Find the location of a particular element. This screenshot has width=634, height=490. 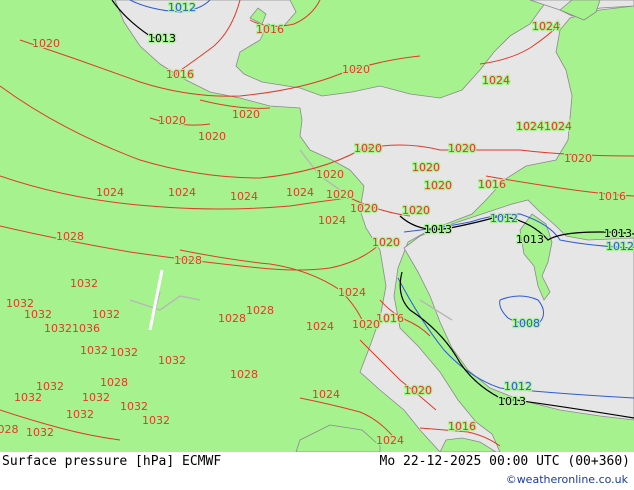

credit-link: ©weatheronline.co.uk is located at coordinates (567, 479).